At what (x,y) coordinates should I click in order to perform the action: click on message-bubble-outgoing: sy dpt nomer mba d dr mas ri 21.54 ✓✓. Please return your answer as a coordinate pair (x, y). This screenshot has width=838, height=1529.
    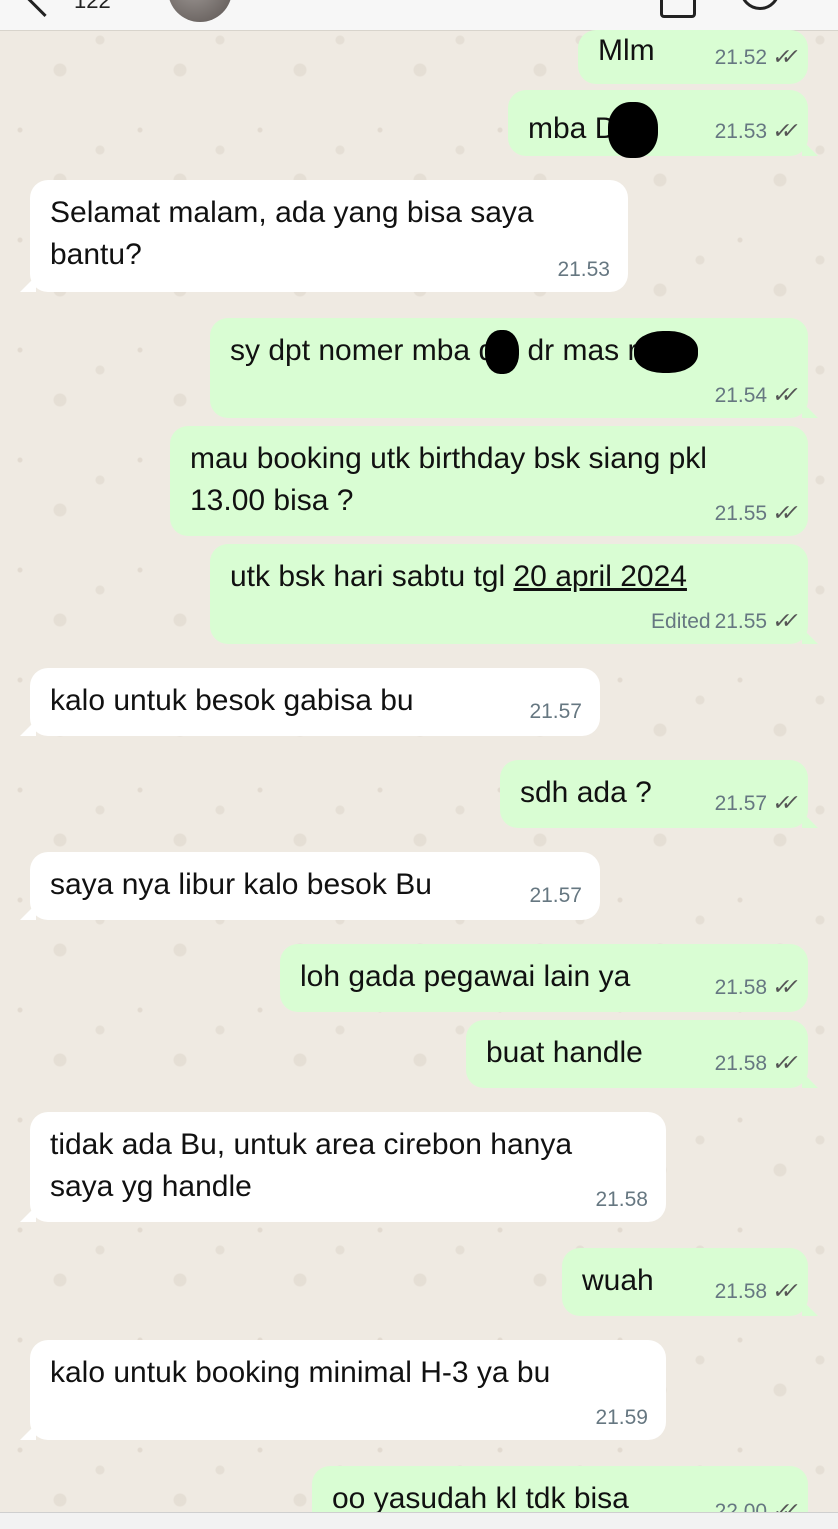
    Looking at the image, I should click on (514, 368).